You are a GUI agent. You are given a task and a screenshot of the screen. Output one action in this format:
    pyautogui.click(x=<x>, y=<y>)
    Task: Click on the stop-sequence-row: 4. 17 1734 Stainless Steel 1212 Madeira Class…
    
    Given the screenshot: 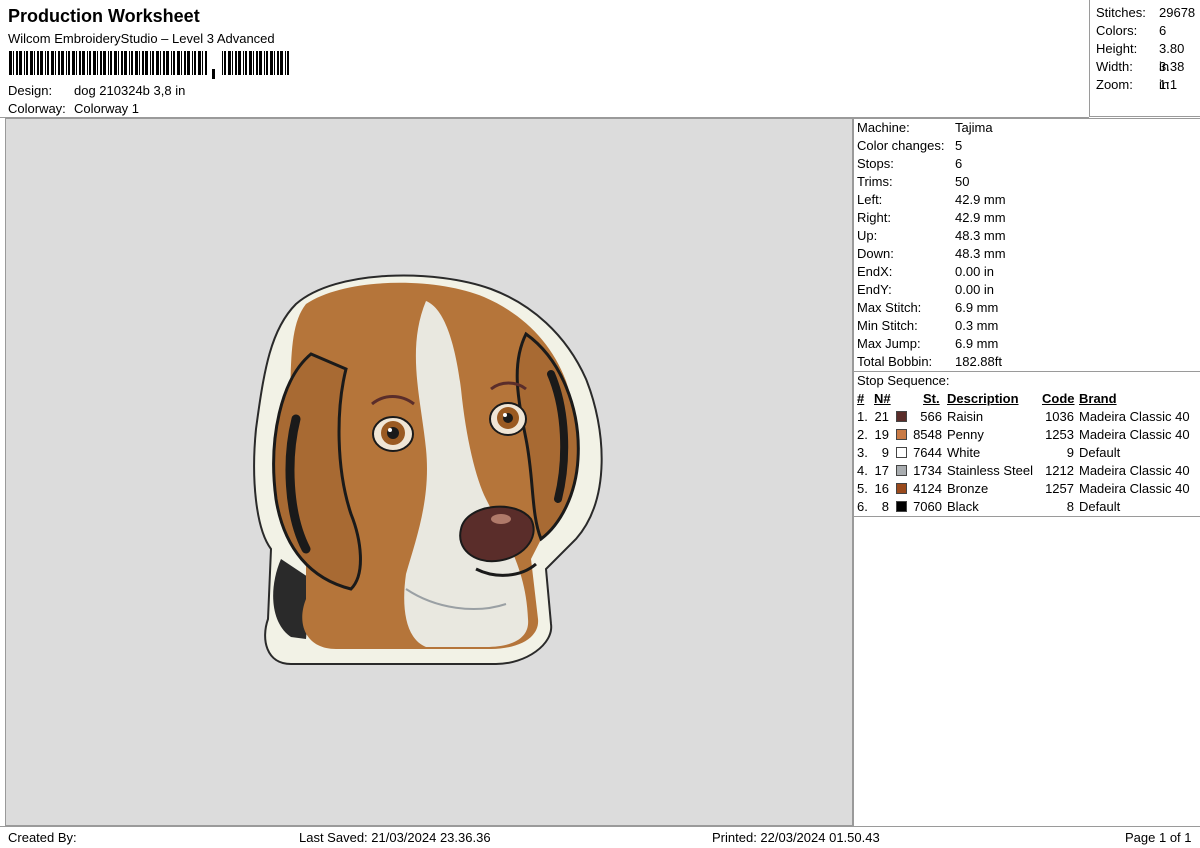 What is the action you would take?
    pyautogui.click(x=1027, y=471)
    